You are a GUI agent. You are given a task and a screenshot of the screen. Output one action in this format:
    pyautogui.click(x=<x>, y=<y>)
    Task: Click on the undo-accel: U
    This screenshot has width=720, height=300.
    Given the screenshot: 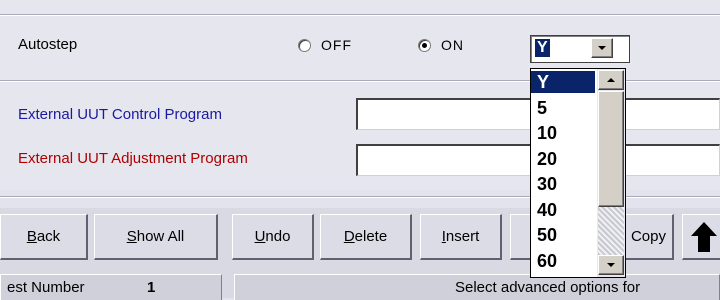 What is the action you would take?
    pyautogui.click(x=260, y=236)
    